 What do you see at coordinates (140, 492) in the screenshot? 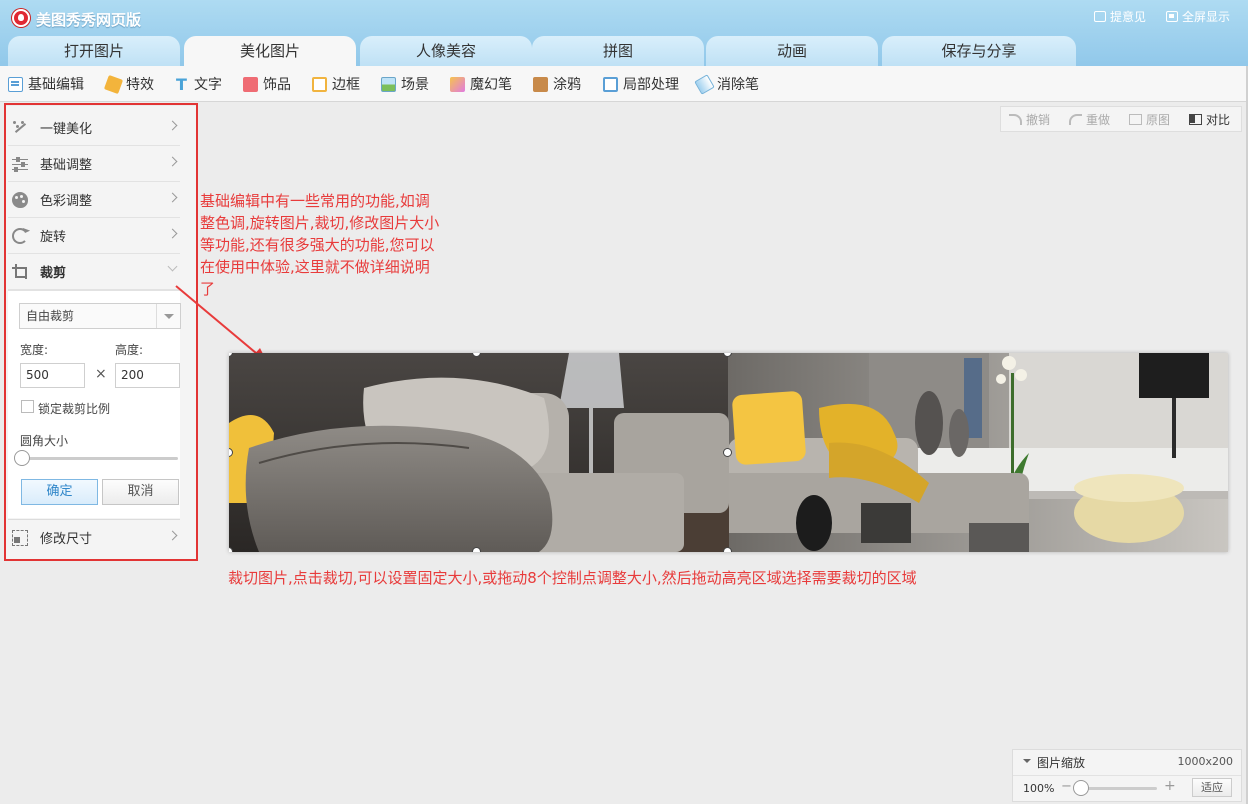
I see `cancel-button: 取消` at bounding box center [140, 492].